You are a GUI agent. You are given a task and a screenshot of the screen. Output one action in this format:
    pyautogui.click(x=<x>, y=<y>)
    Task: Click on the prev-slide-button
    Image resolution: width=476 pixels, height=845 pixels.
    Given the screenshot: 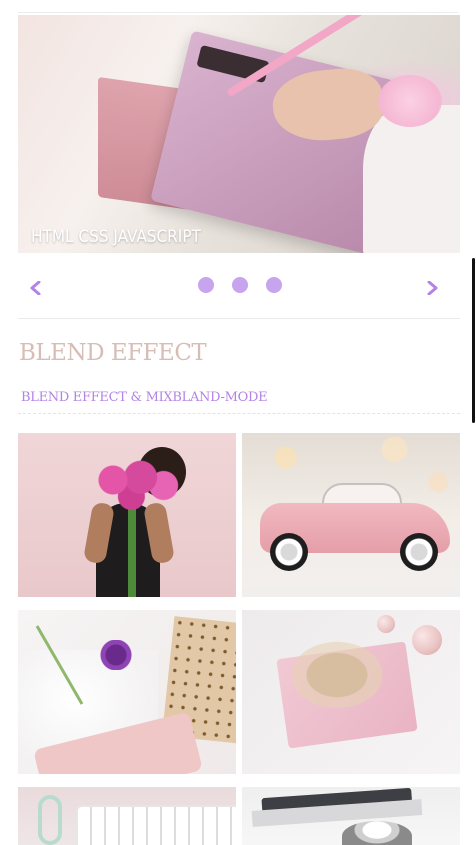 What is the action you would take?
    pyautogui.click(x=36, y=286)
    